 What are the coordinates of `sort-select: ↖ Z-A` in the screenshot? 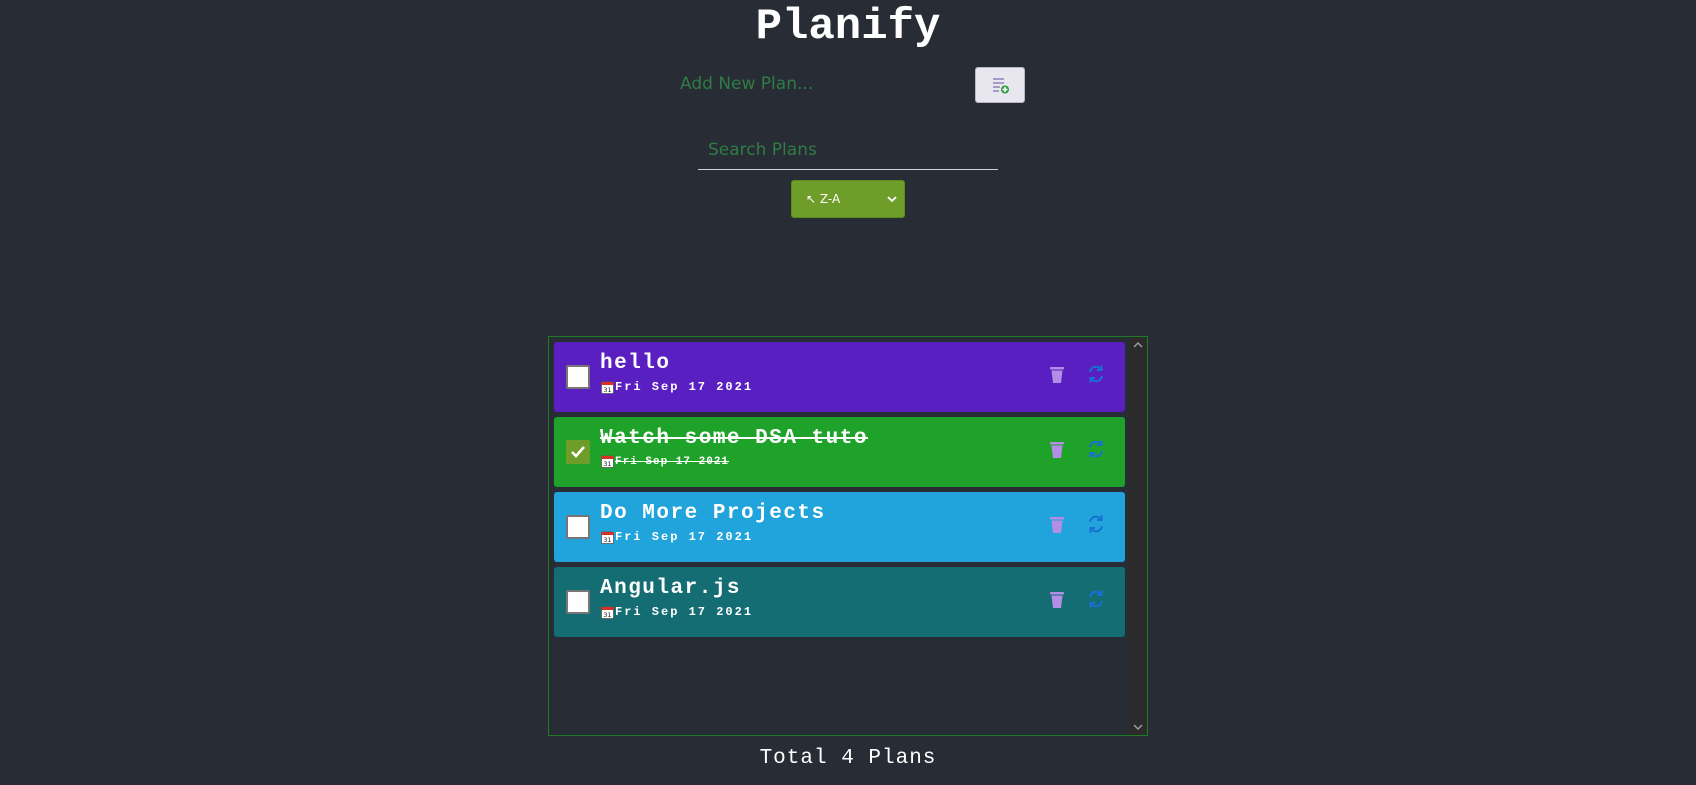 It's located at (848, 199).